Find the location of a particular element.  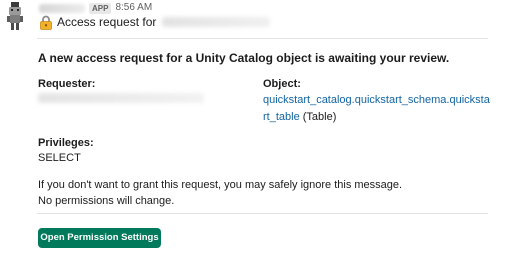

requester-label: Requester: is located at coordinates (67, 84).